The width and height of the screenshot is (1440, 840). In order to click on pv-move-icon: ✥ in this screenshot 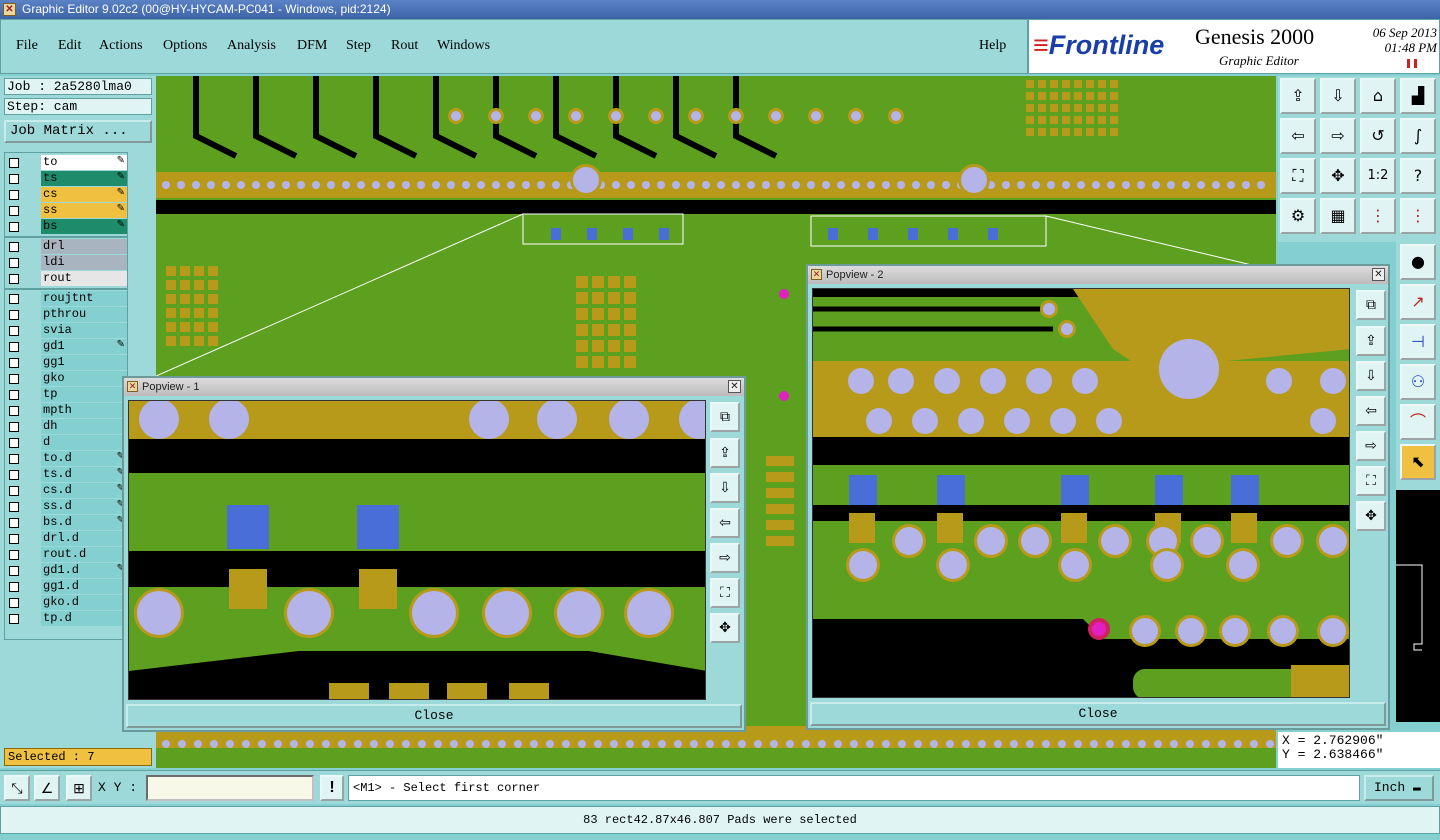, I will do `click(1371, 516)`.